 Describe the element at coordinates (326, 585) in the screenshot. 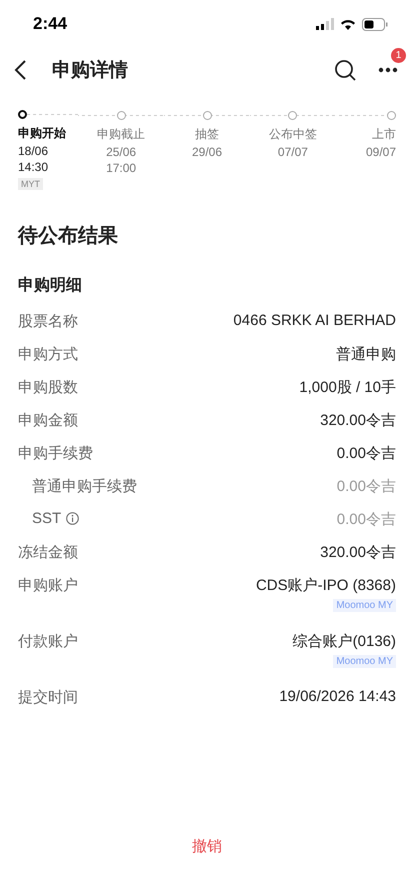

I see `detail-value: CDS账户-IPO (8368)` at that location.